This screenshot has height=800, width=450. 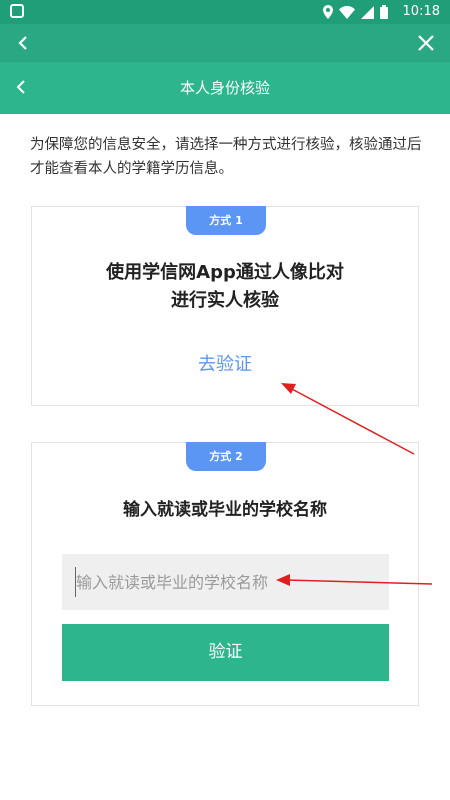 I want to click on app-icon, so click(x=17, y=11).